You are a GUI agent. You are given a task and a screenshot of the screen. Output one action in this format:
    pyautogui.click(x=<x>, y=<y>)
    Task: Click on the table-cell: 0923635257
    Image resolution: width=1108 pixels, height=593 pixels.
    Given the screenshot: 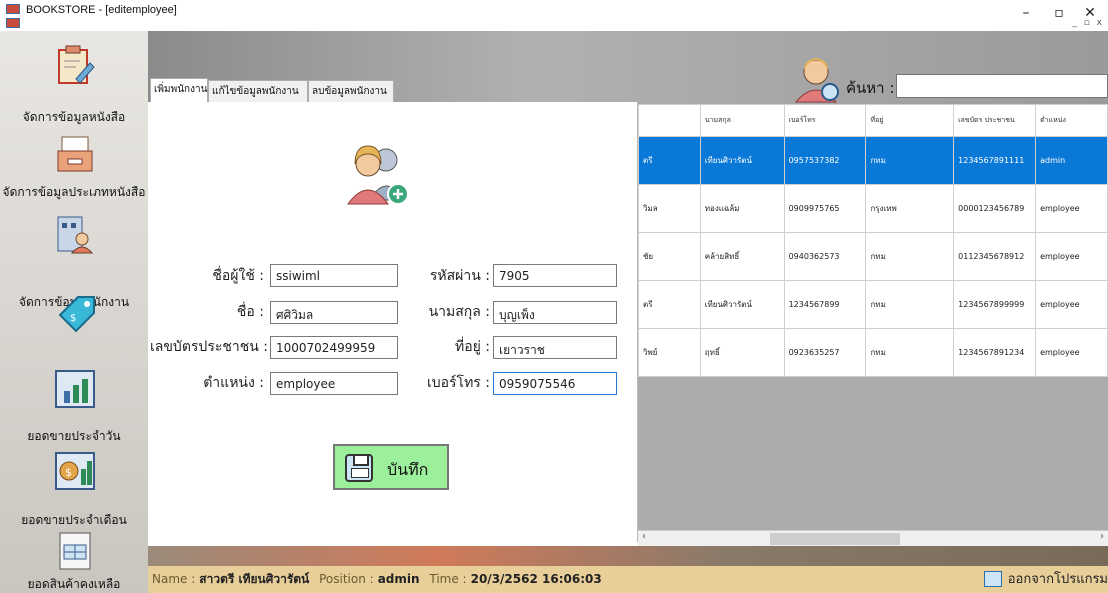 What is the action you would take?
    pyautogui.click(x=825, y=352)
    